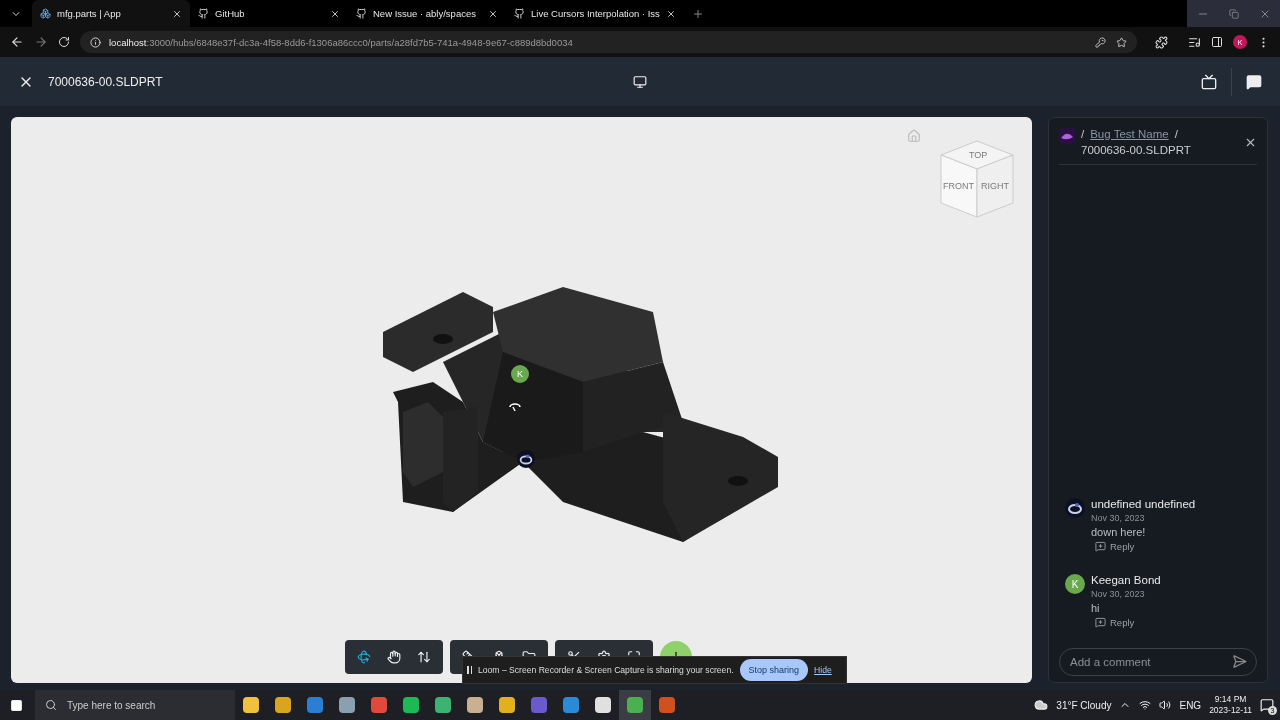 This screenshot has width=1280, height=720. What do you see at coordinates (1126, 580) in the screenshot?
I see `comment-author: Keegan Bond` at bounding box center [1126, 580].